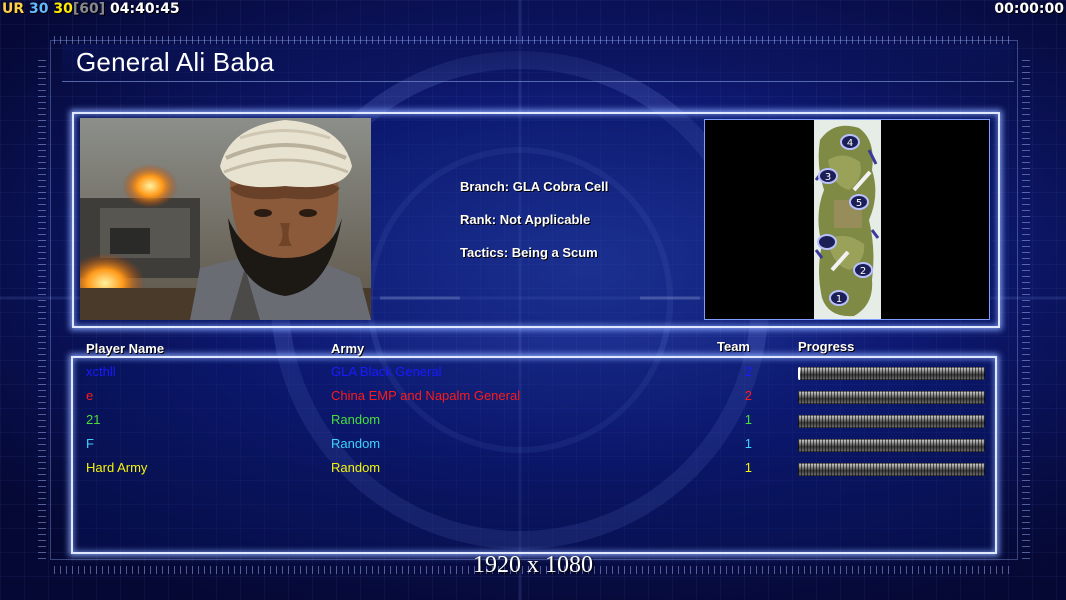  What do you see at coordinates (535, 445) in the screenshot?
I see `player-row: F Random 1` at bounding box center [535, 445].